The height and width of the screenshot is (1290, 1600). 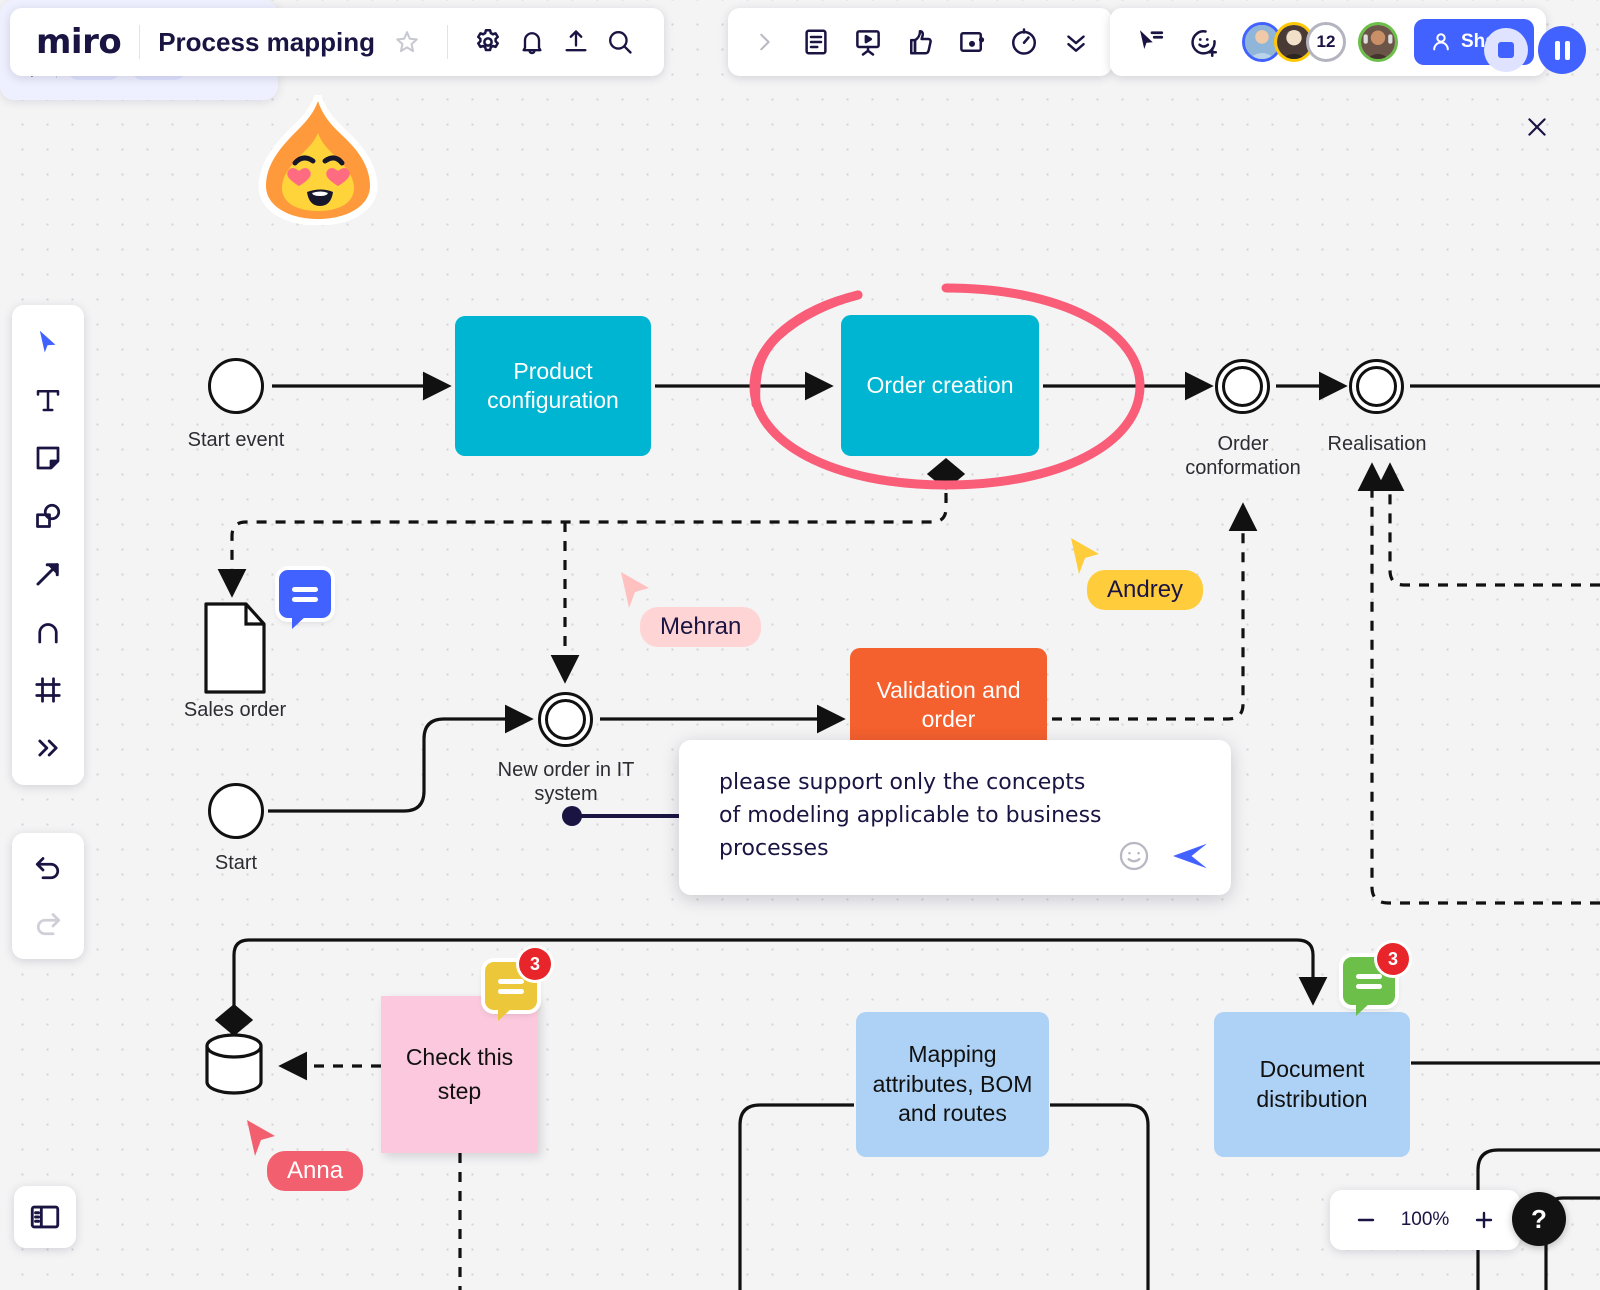 I want to click on sticky-check-line1: Check this, so click(x=459, y=1057).